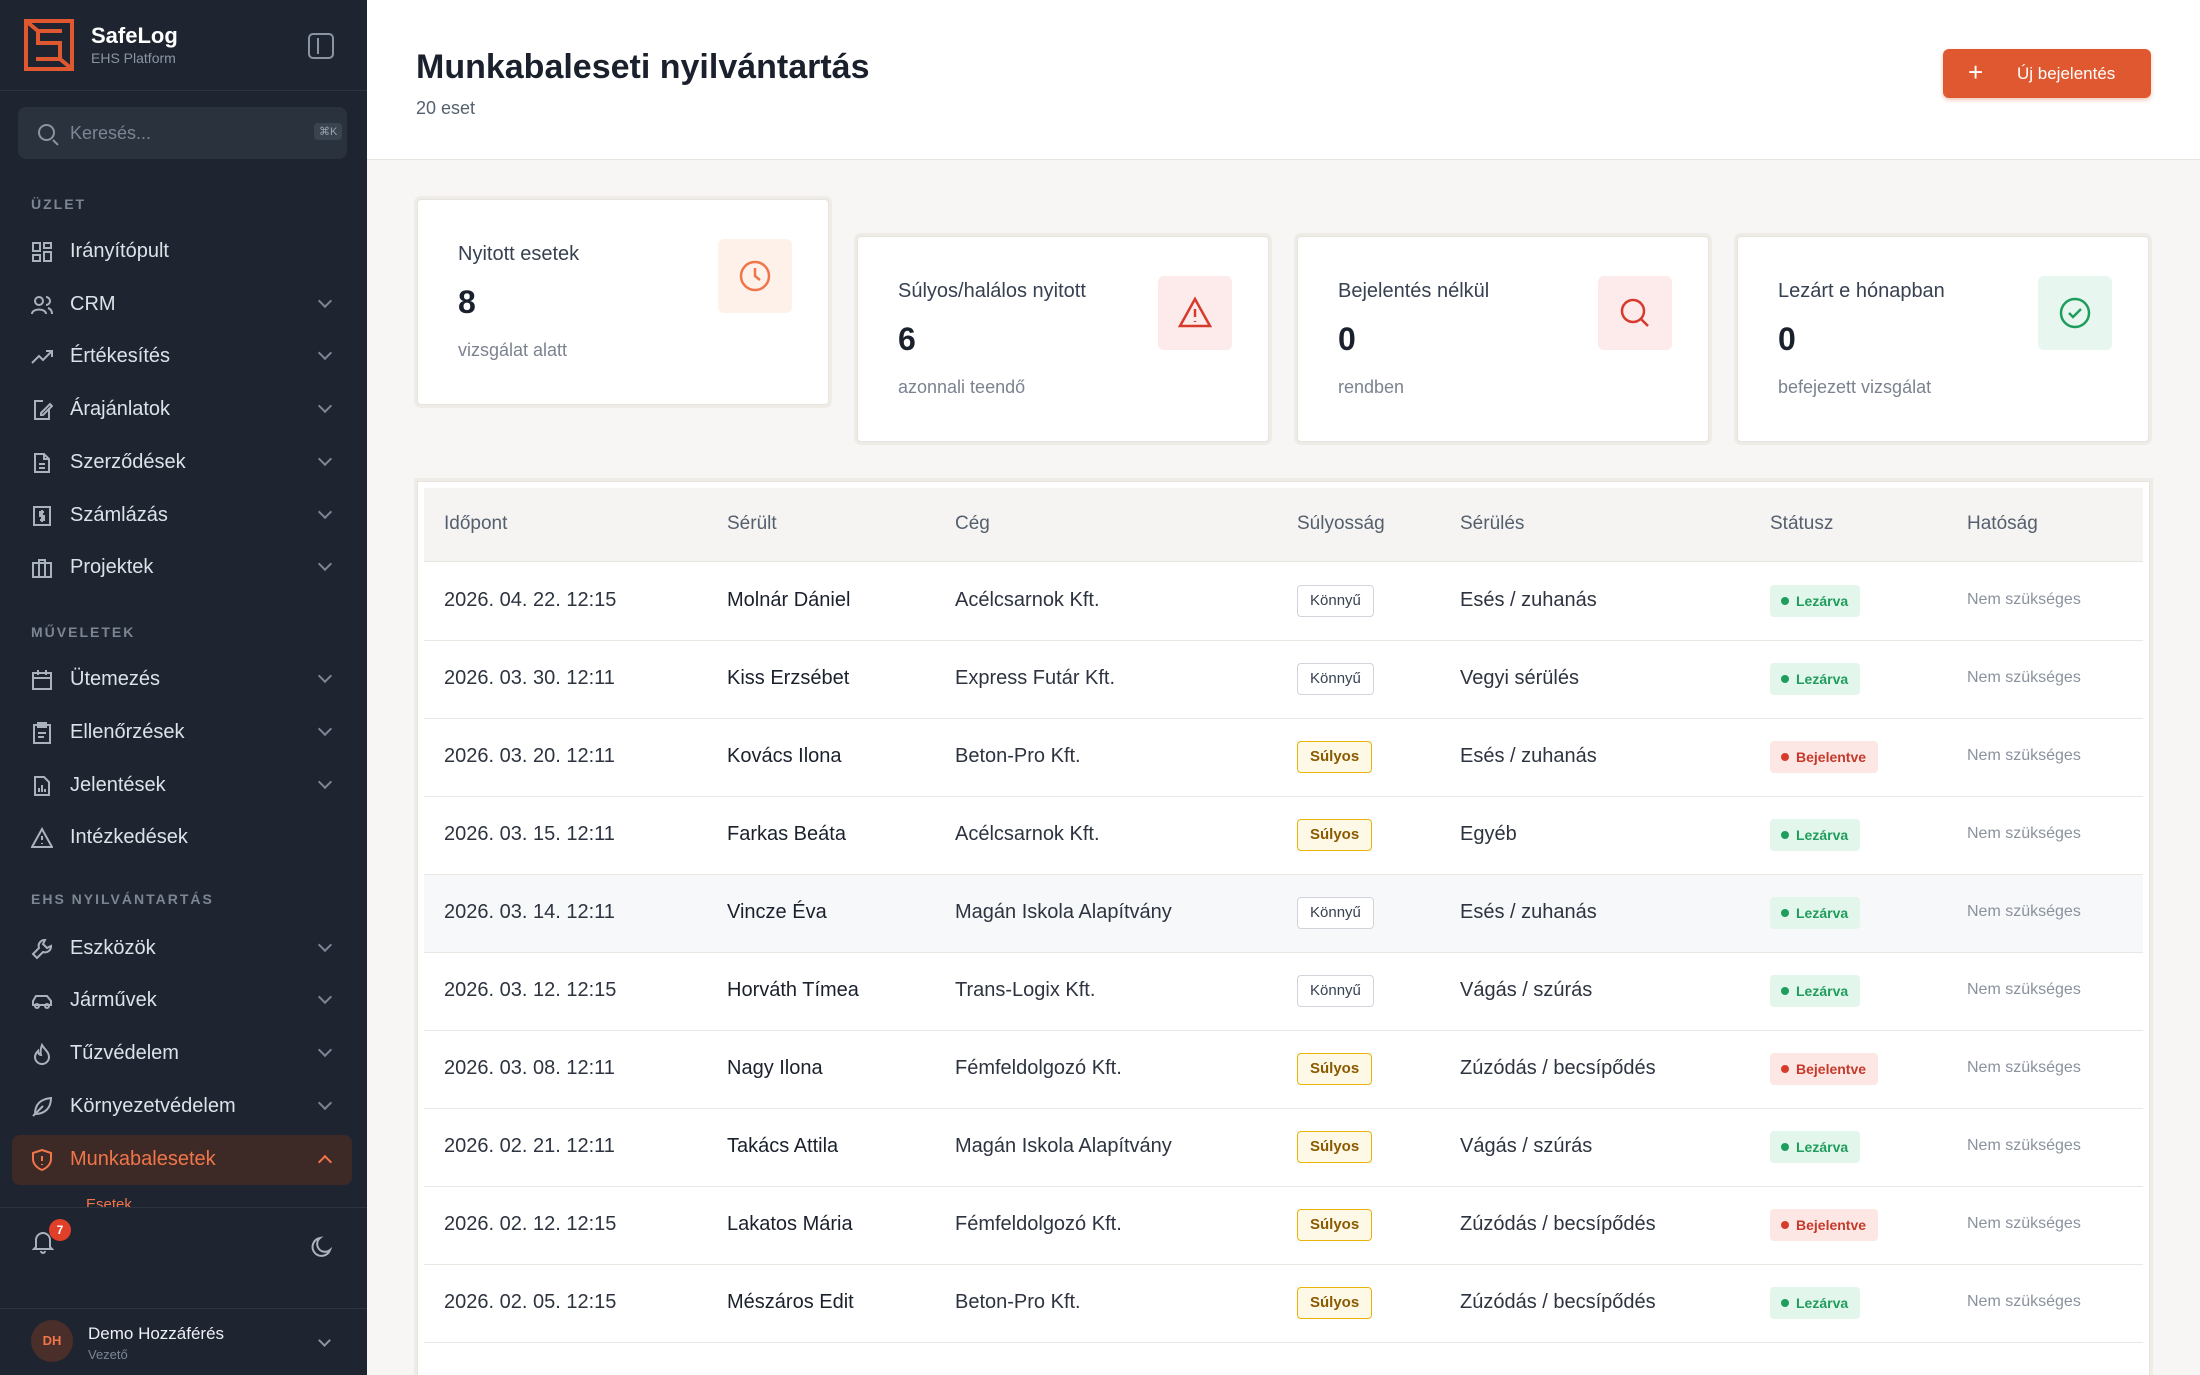 This screenshot has height=1375, width=2200. Describe the element at coordinates (182, 1001) in the screenshot. I see `sidebar-item-vehicles: Járművek` at that location.